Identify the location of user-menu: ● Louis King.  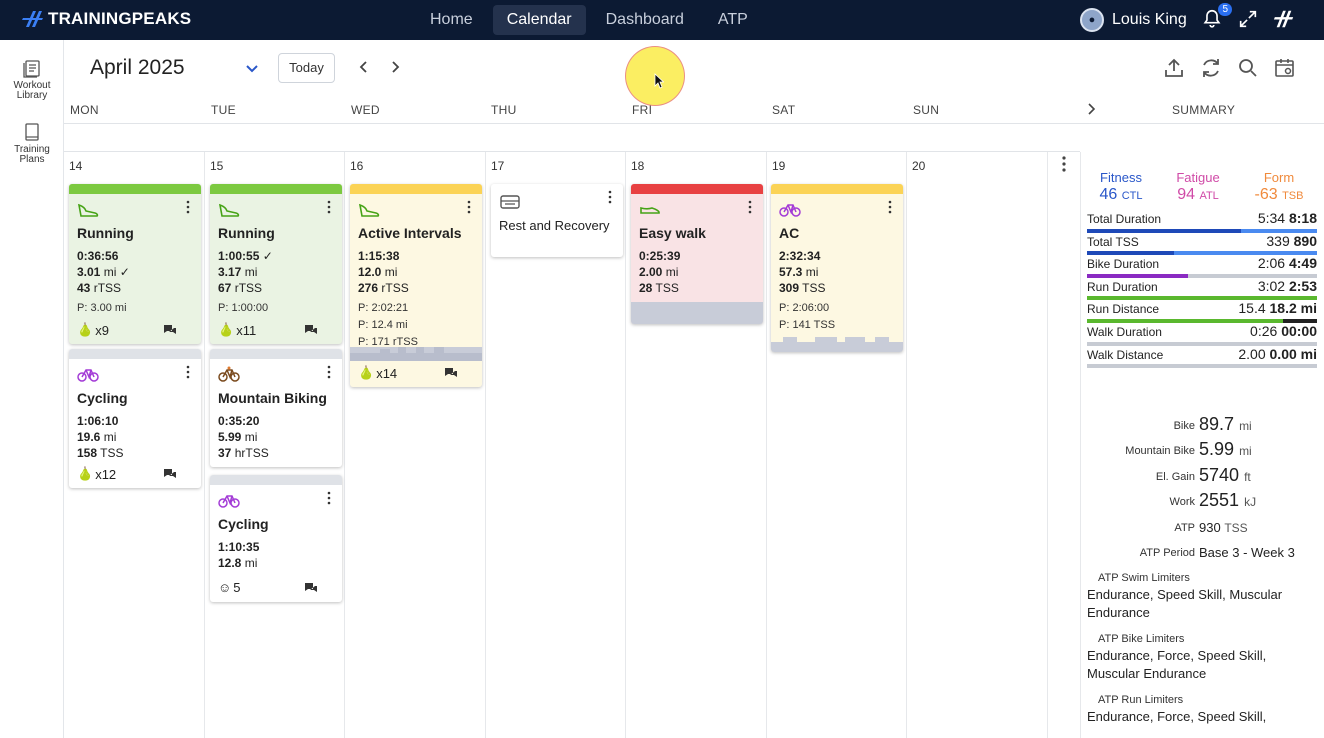
(1133, 20).